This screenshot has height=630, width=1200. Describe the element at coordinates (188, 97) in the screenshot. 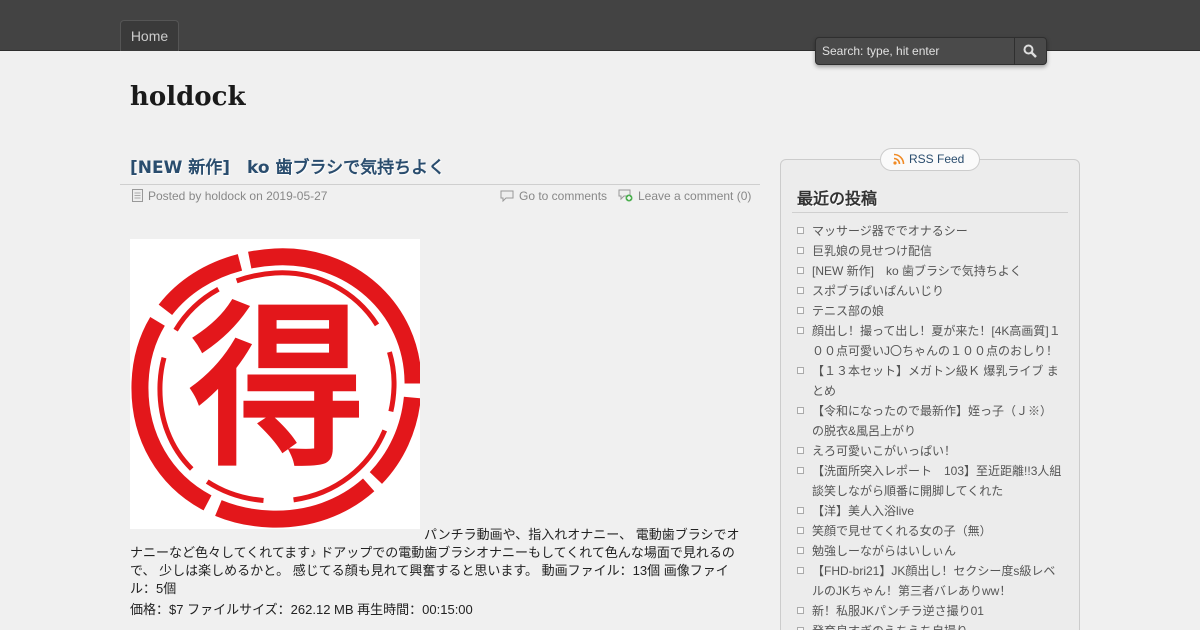

I see `site-title: holdock` at that location.